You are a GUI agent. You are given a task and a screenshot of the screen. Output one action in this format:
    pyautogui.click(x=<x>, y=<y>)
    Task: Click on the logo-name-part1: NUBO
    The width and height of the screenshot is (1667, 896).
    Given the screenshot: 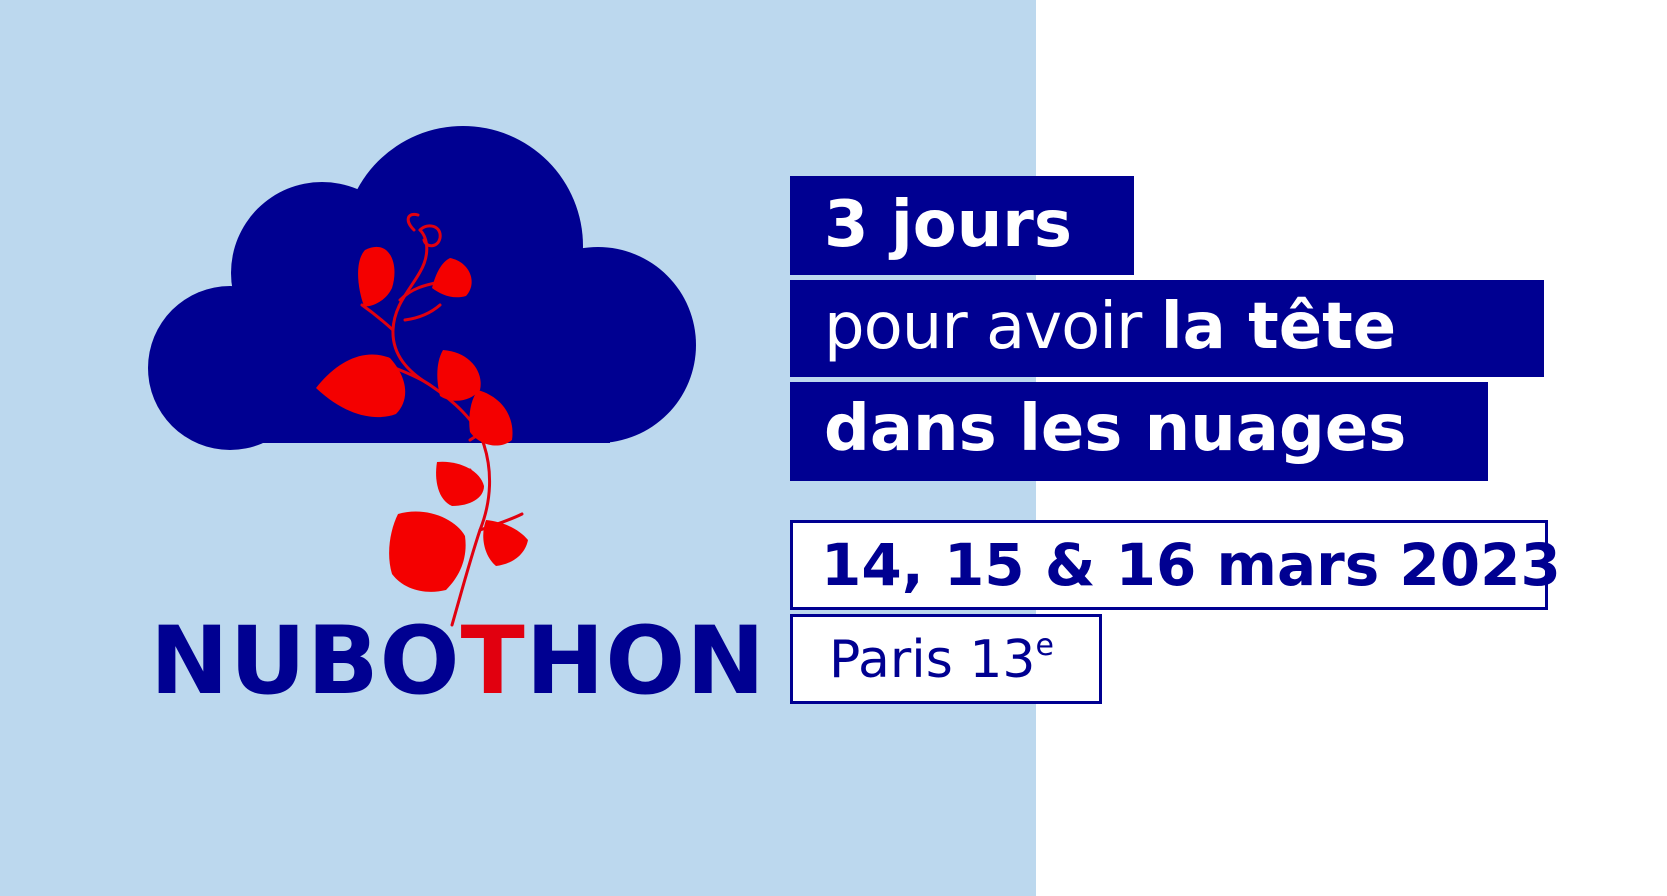 What is the action you would take?
    pyautogui.click(x=305, y=661)
    